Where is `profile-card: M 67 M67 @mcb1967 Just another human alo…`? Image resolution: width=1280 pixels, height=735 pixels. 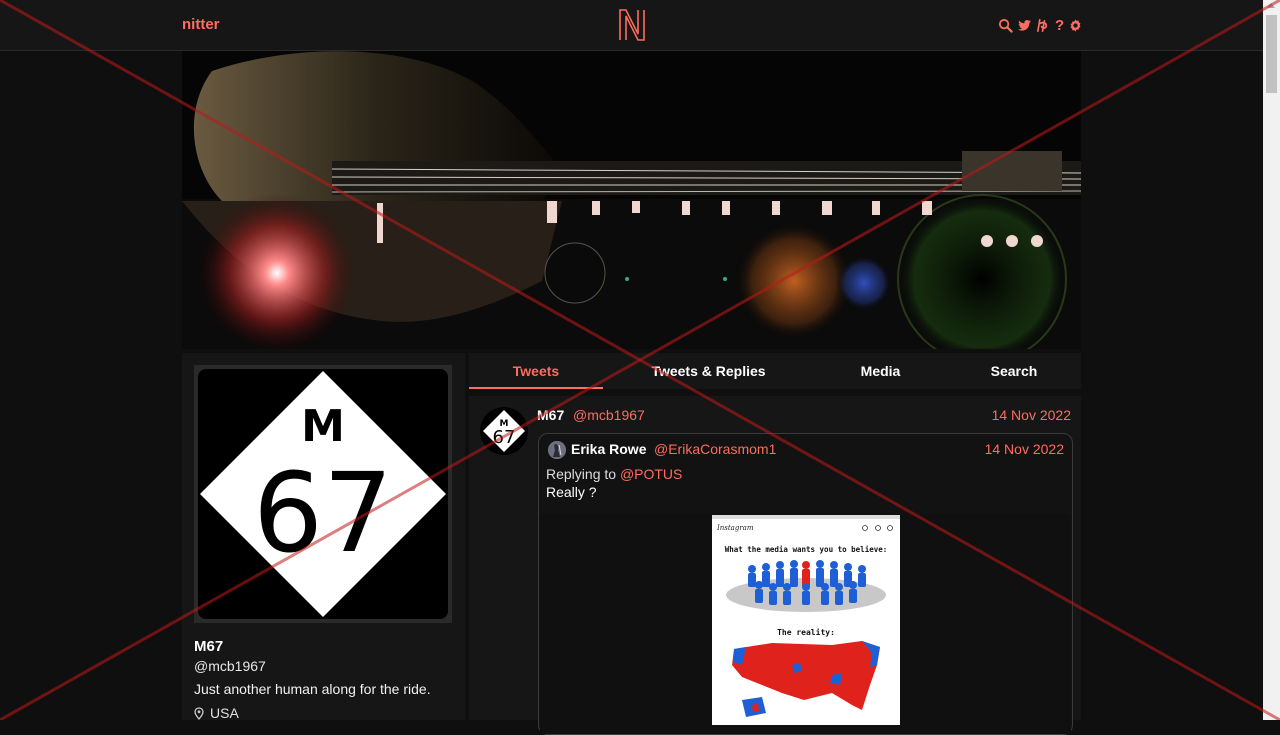 profile-card: M 67 M67 @mcb1967 Just another human alo… is located at coordinates (323, 537).